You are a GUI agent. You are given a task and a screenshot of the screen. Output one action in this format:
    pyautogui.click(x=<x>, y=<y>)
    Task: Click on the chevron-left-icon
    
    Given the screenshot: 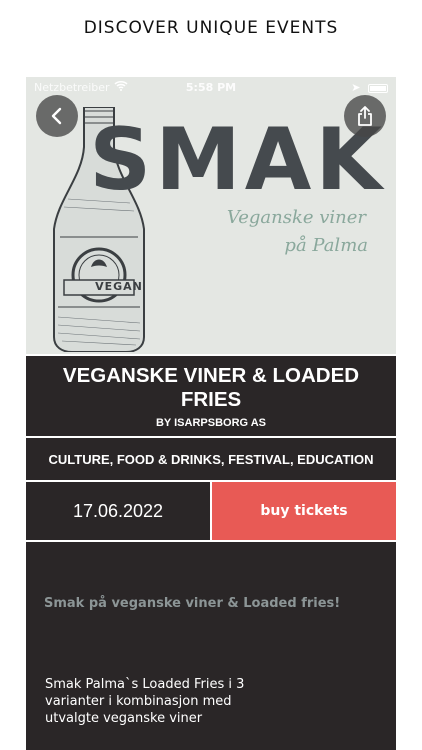 What is the action you would take?
    pyautogui.click(x=56, y=116)
    